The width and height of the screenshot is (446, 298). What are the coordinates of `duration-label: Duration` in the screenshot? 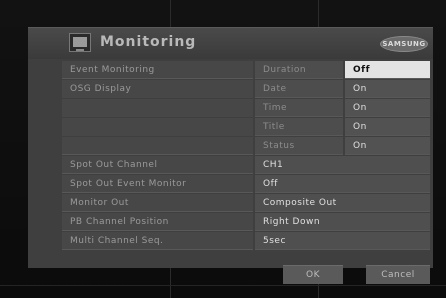 It's located at (299, 70).